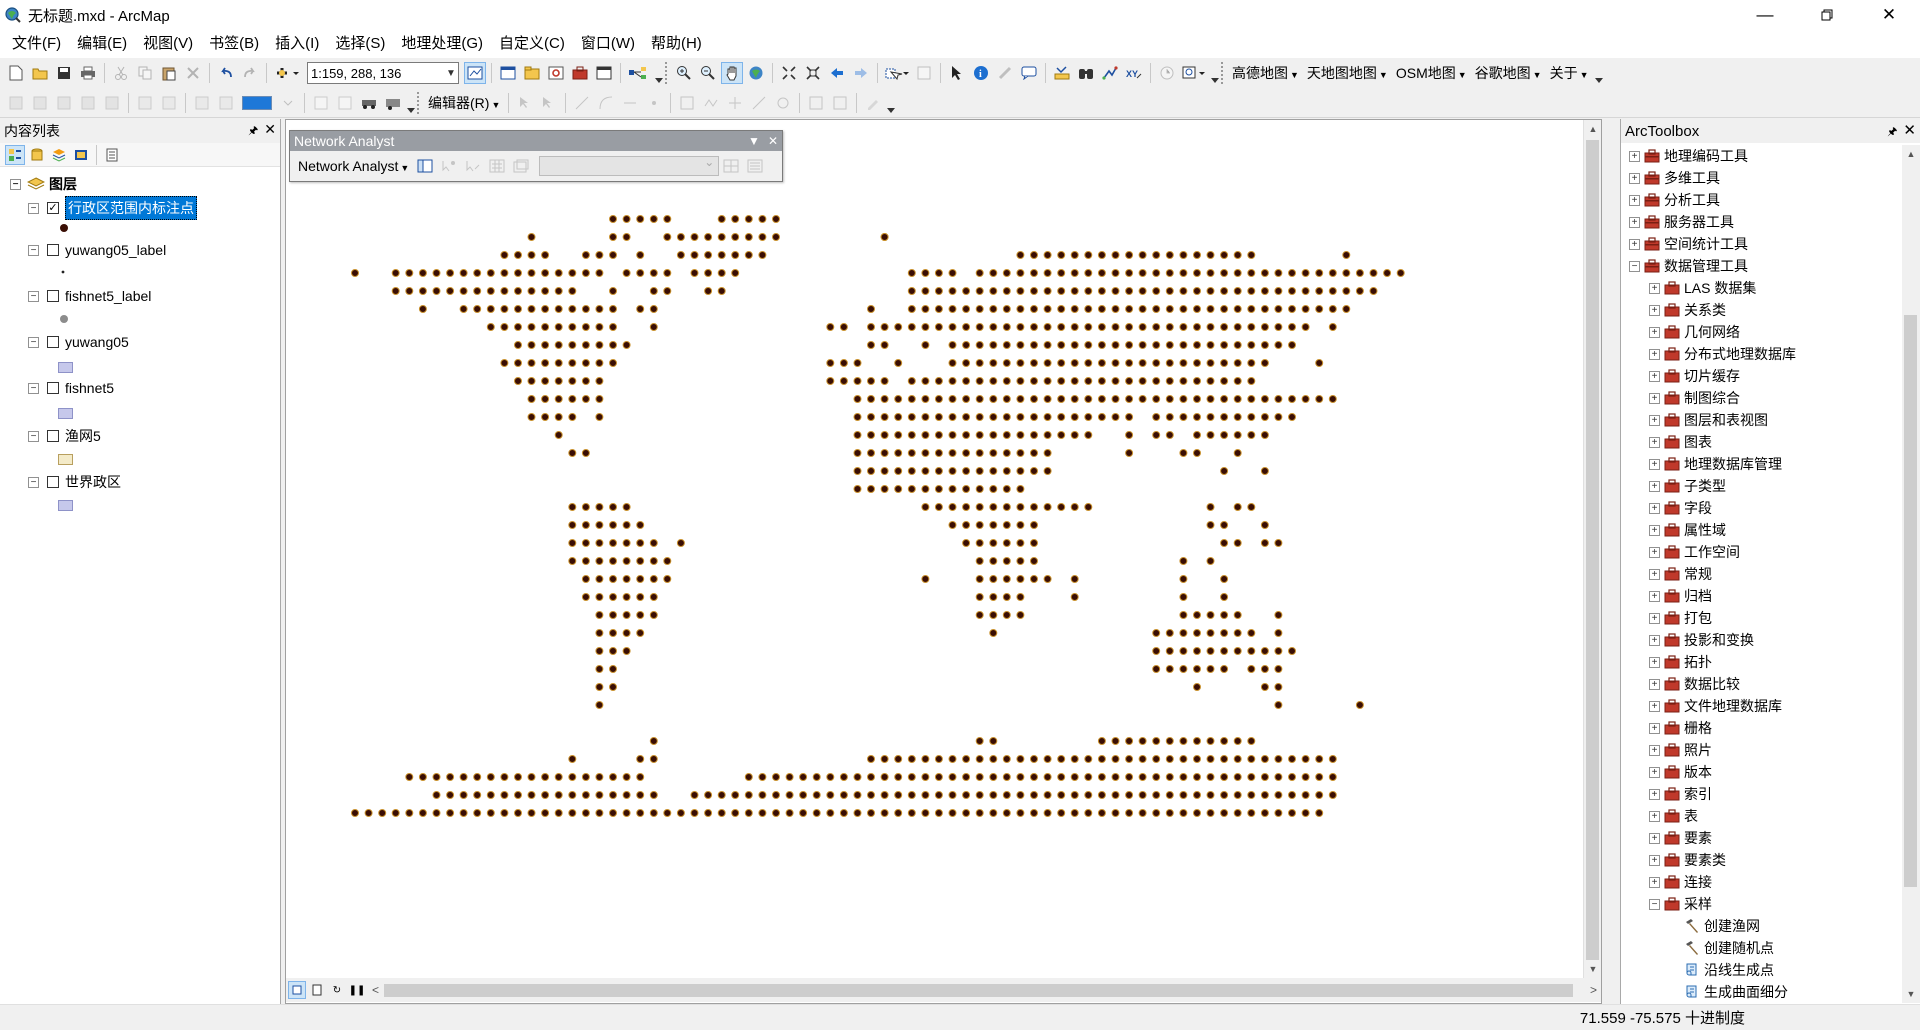 The width and height of the screenshot is (1920, 1030). I want to click on pan-icon, so click(732, 73).